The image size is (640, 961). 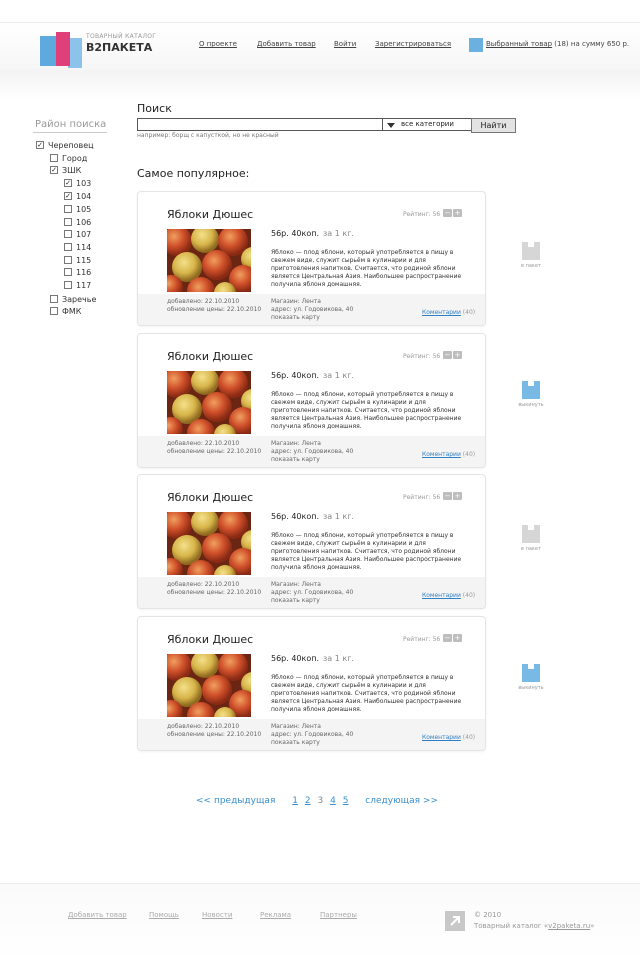 I want to click on prev-page-link: << предыдущая, so click(x=235, y=801).